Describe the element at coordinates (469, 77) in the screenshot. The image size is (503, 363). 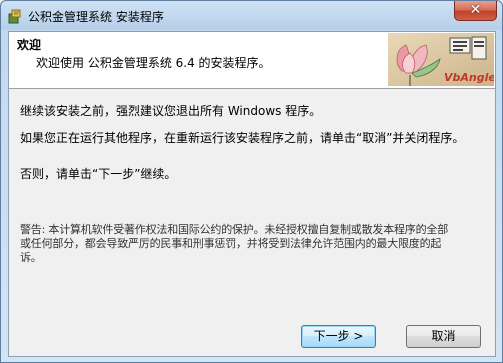
I see `banner-logo-text: VbAngle` at that location.